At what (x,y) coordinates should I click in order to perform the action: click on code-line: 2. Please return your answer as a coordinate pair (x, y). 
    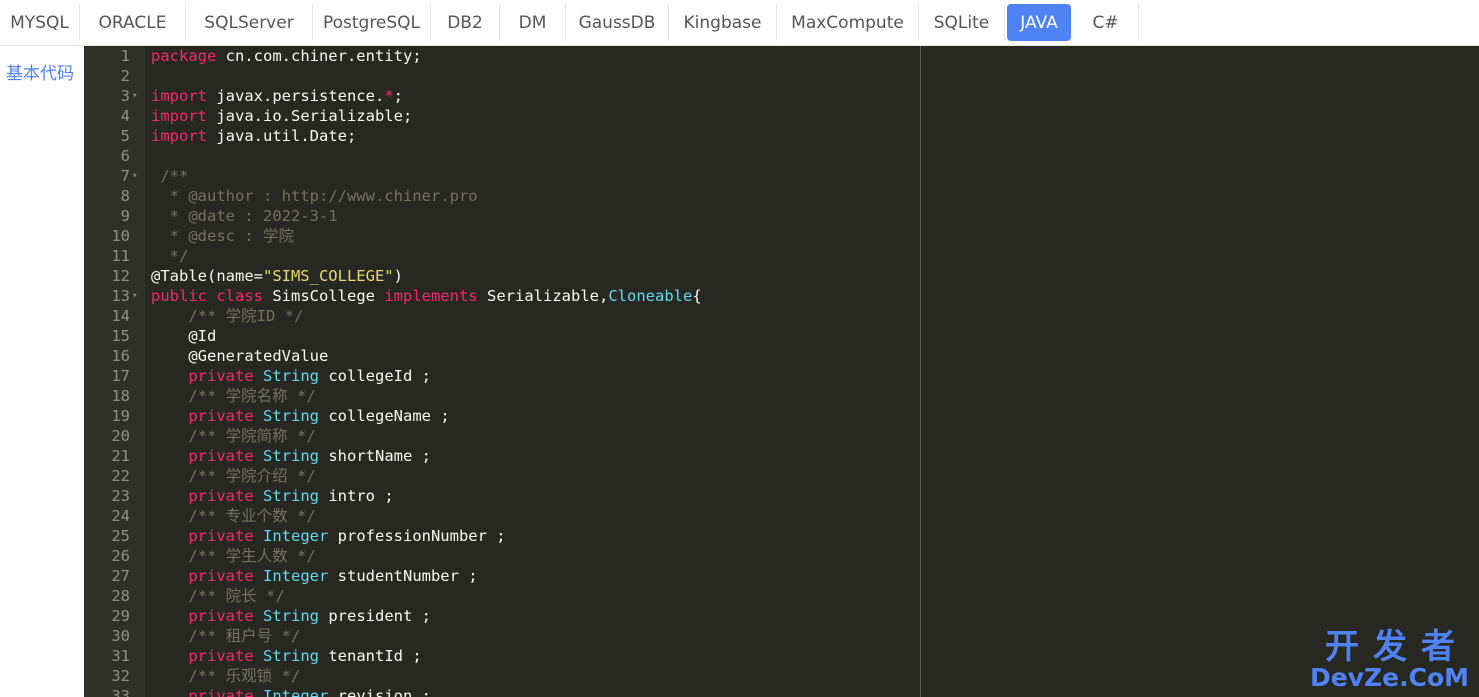
    Looking at the image, I should click on (781, 76).